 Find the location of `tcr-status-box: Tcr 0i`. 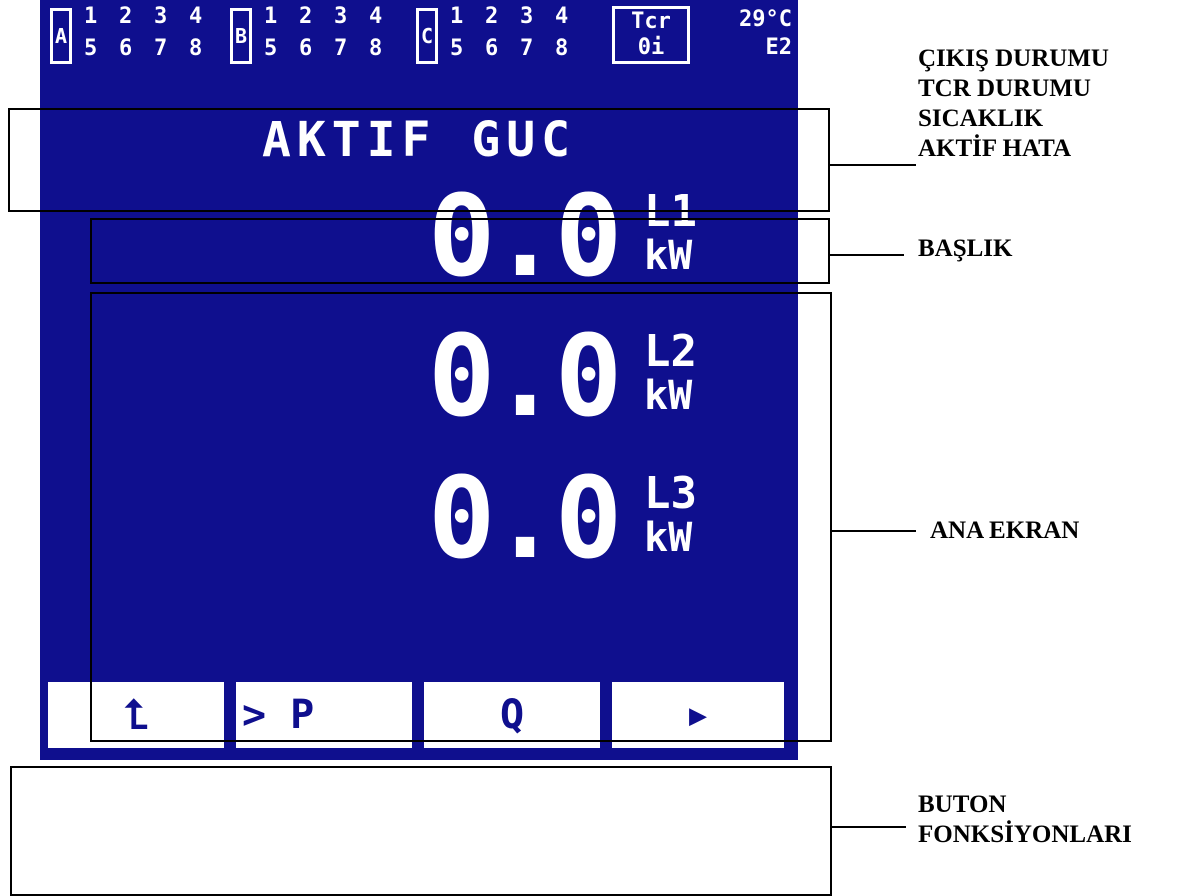

tcr-status-box: Tcr 0i is located at coordinates (651, 35).